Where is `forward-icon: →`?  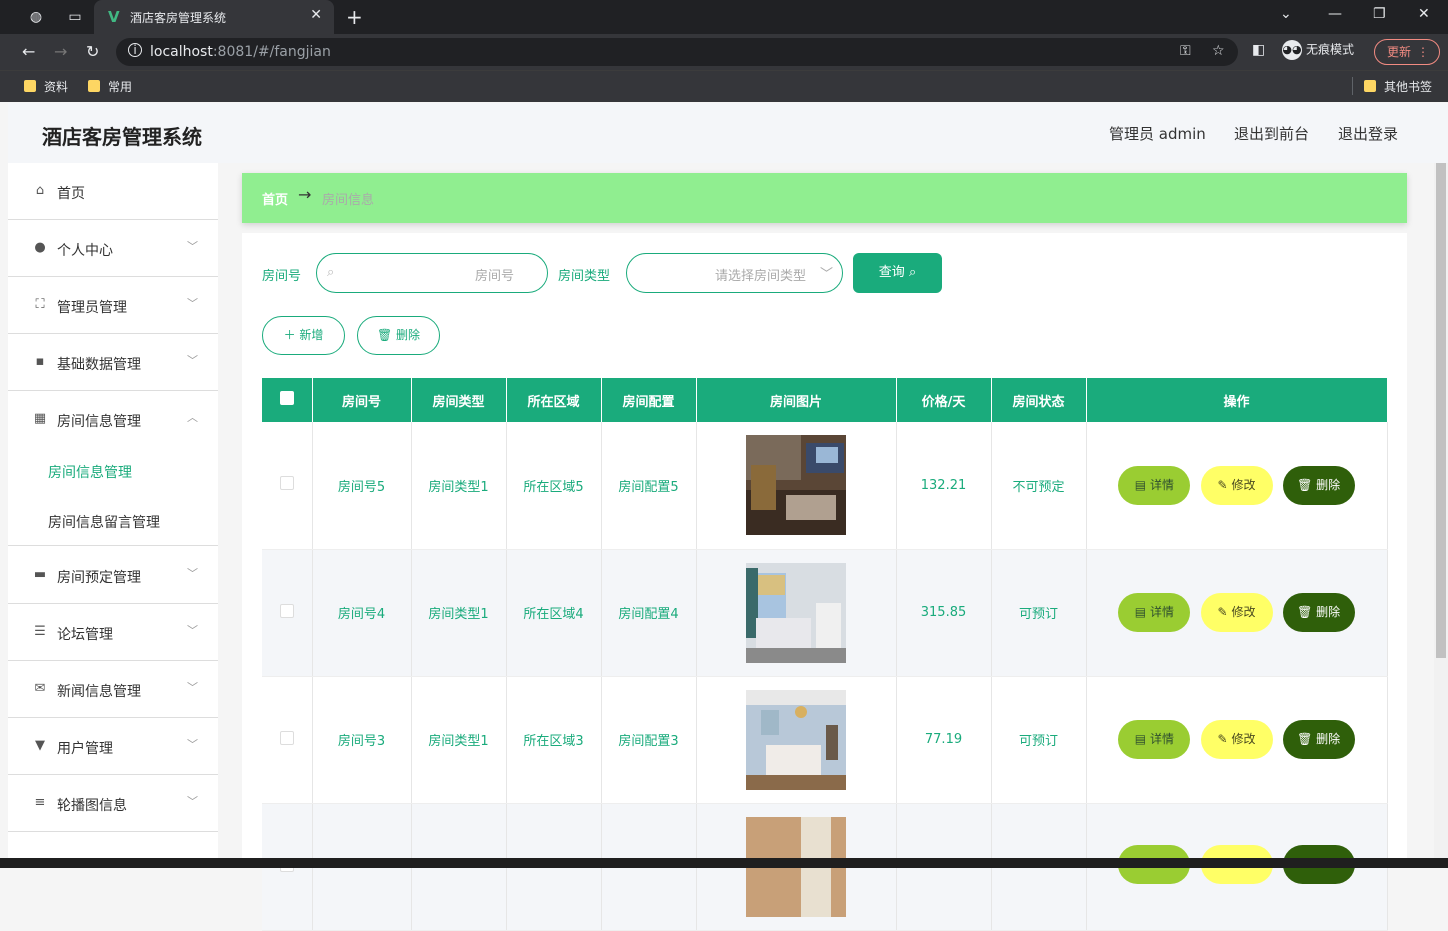 forward-icon: → is located at coordinates (60, 51).